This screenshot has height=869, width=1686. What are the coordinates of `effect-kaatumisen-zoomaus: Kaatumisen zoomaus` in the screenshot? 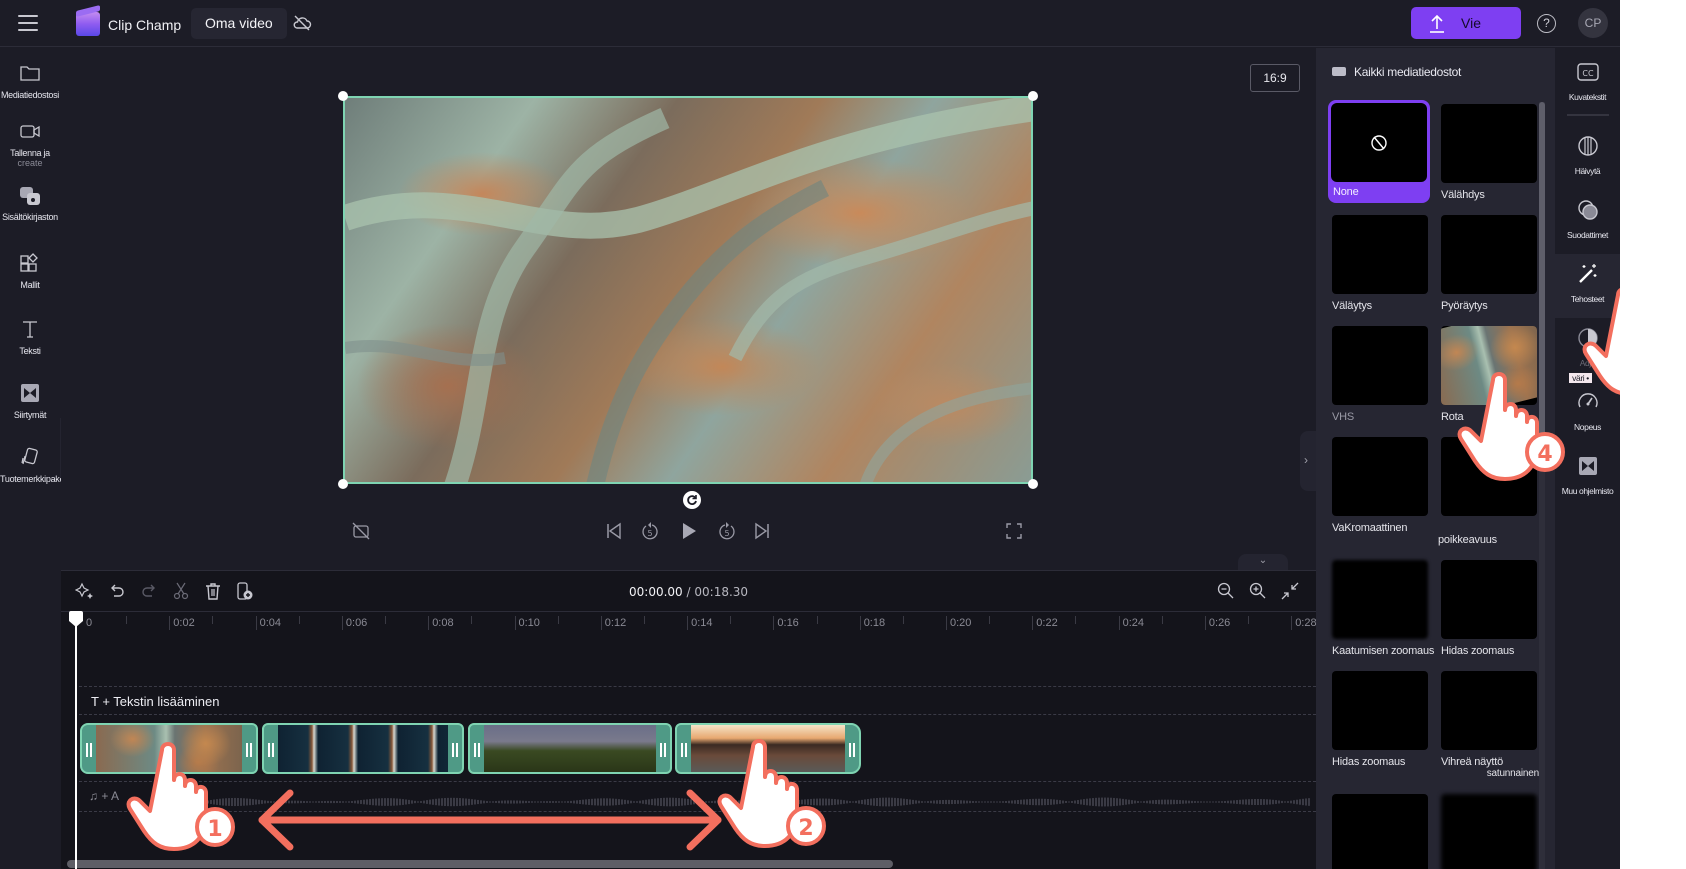 It's located at (1383, 608).